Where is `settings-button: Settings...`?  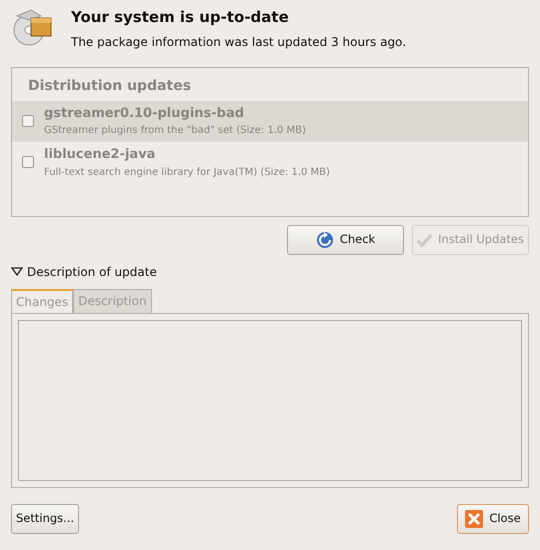 settings-button: Settings... is located at coordinates (45, 519).